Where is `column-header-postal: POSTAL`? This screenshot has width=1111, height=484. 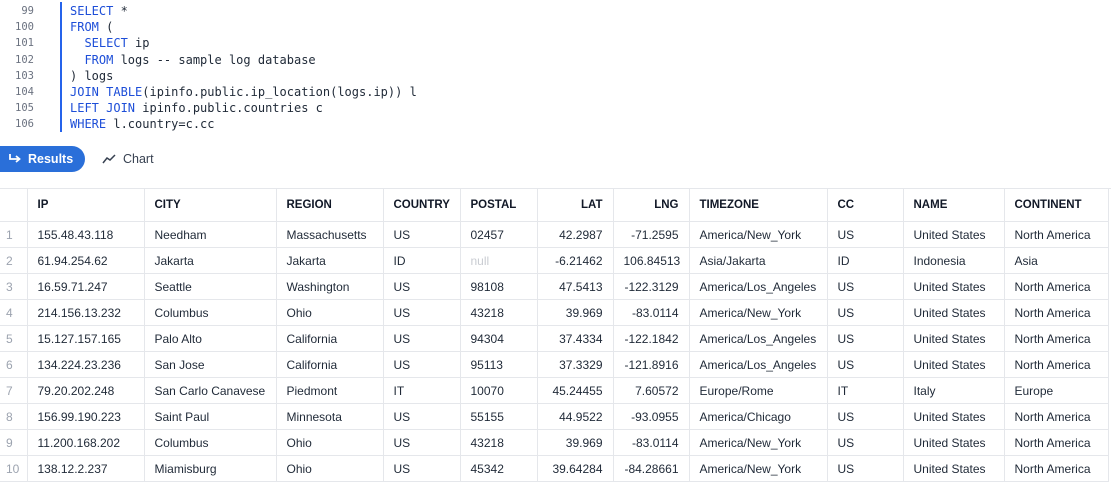 column-header-postal: POSTAL is located at coordinates (499, 205).